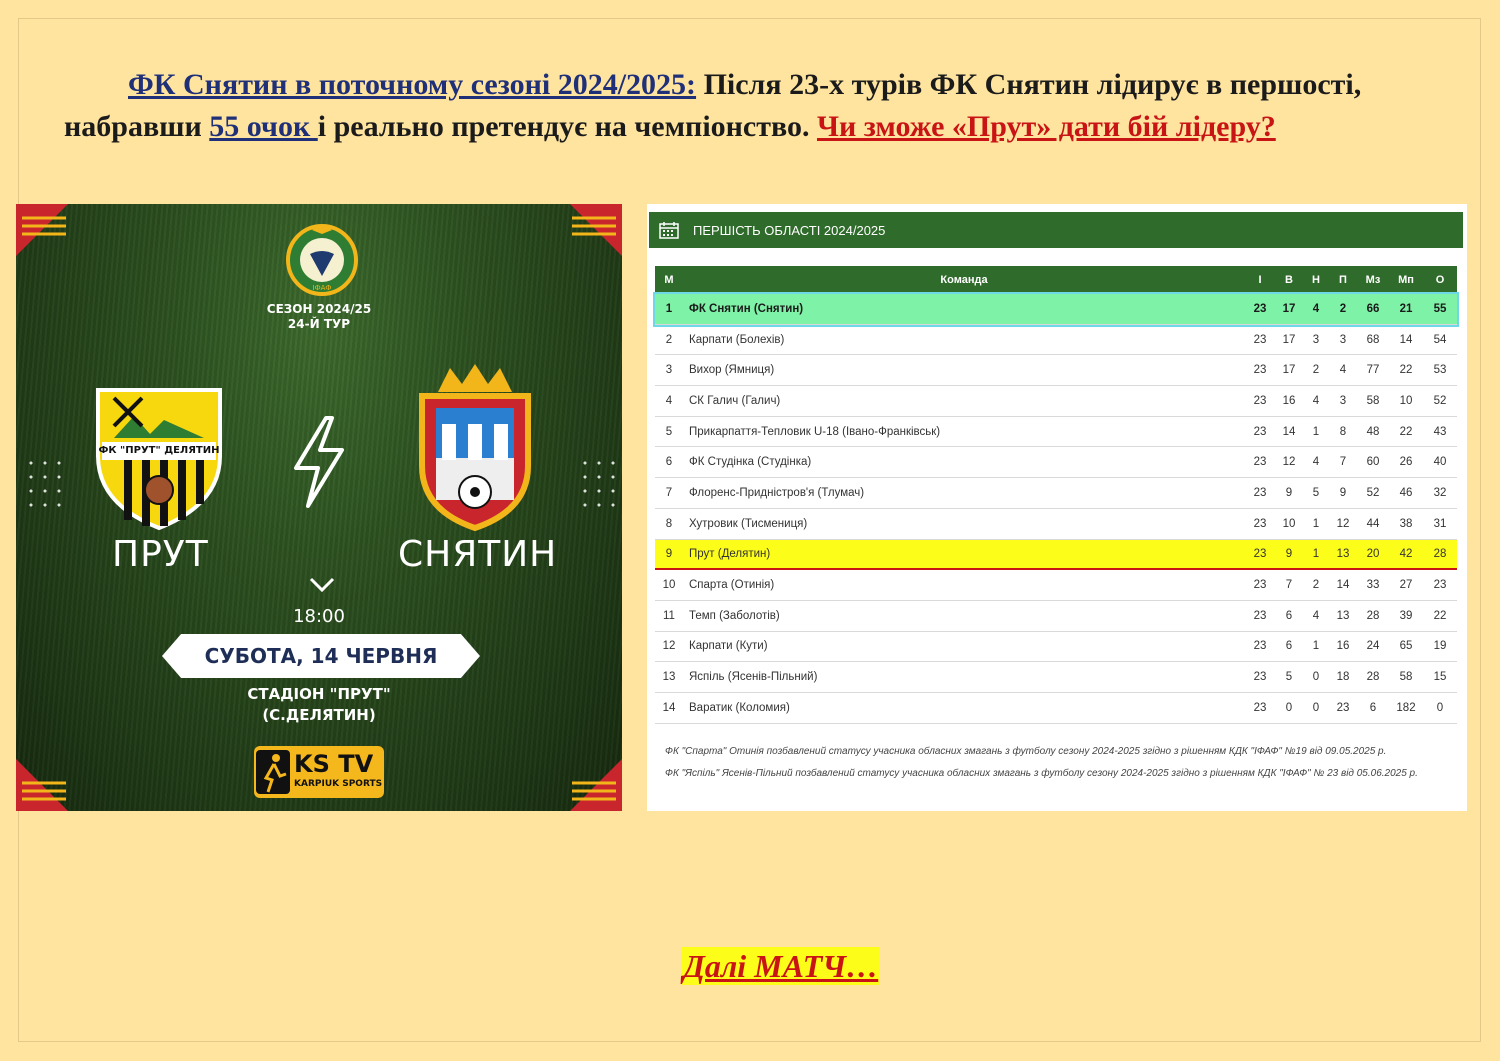 The width and height of the screenshot is (1500, 1061). What do you see at coordinates (1373, 462) in the screenshot?
I see `cell-gf: 60` at bounding box center [1373, 462].